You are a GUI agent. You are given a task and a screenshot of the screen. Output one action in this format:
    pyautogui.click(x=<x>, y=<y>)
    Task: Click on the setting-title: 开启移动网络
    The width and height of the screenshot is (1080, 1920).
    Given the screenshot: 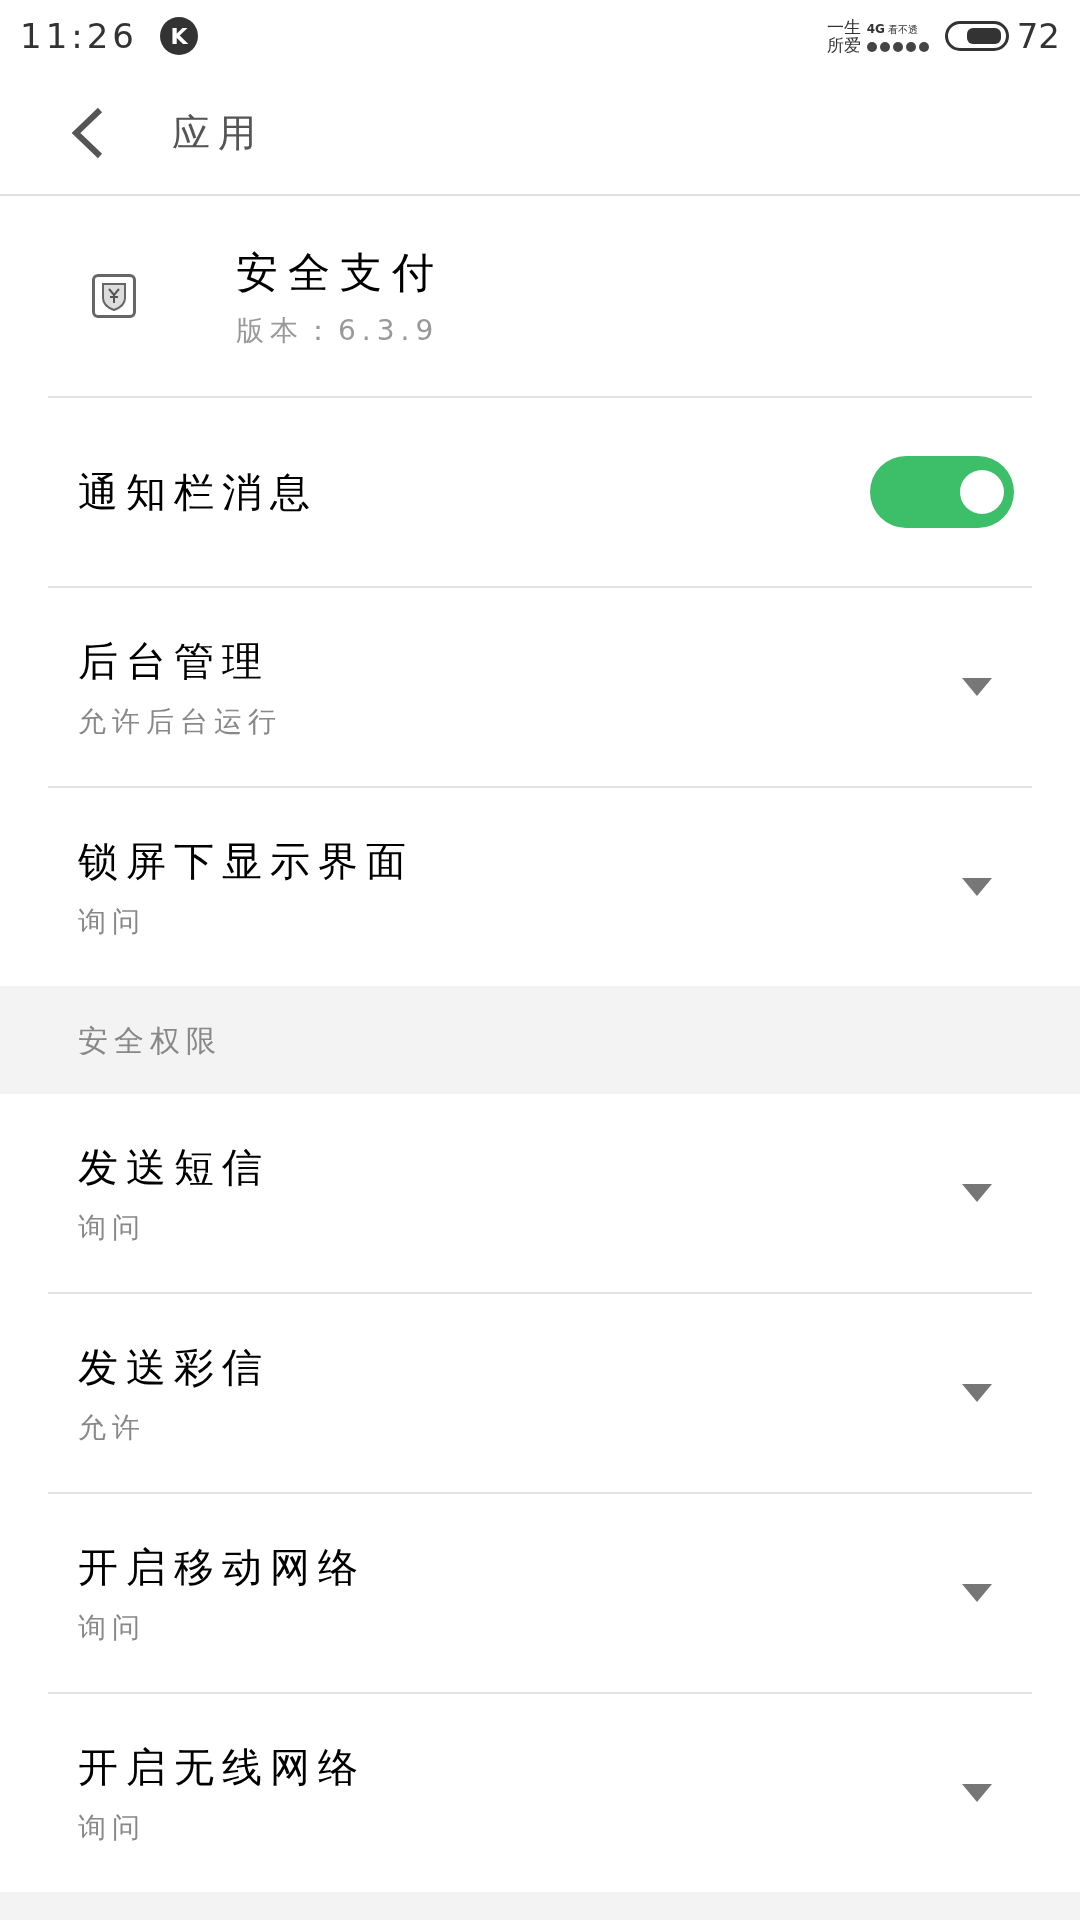 What is the action you would take?
    pyautogui.click(x=222, y=1567)
    